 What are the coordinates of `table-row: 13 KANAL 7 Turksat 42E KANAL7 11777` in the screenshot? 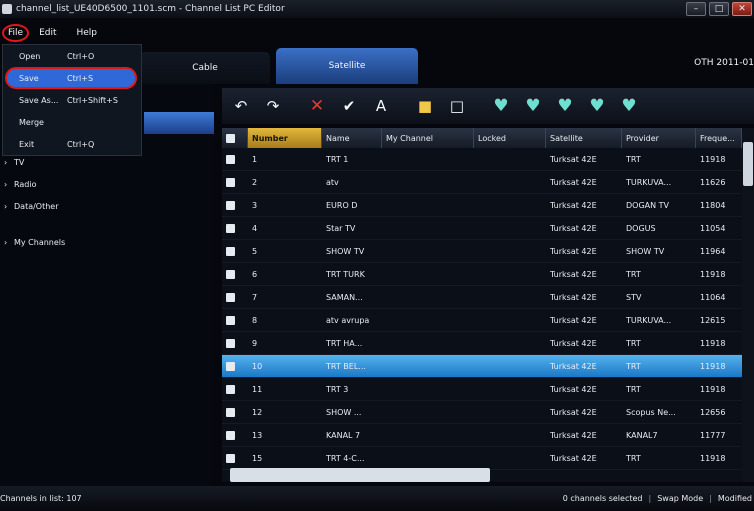 It's located at (482, 435).